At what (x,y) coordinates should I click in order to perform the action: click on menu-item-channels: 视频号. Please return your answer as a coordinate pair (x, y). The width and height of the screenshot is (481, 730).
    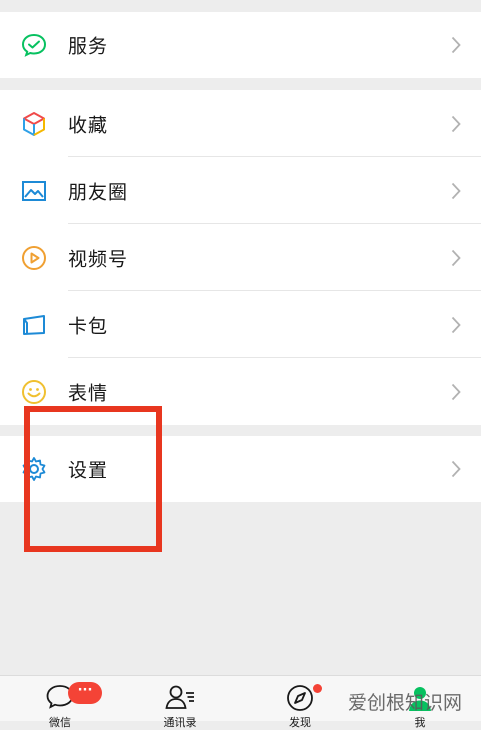
    Looking at the image, I should click on (240, 257).